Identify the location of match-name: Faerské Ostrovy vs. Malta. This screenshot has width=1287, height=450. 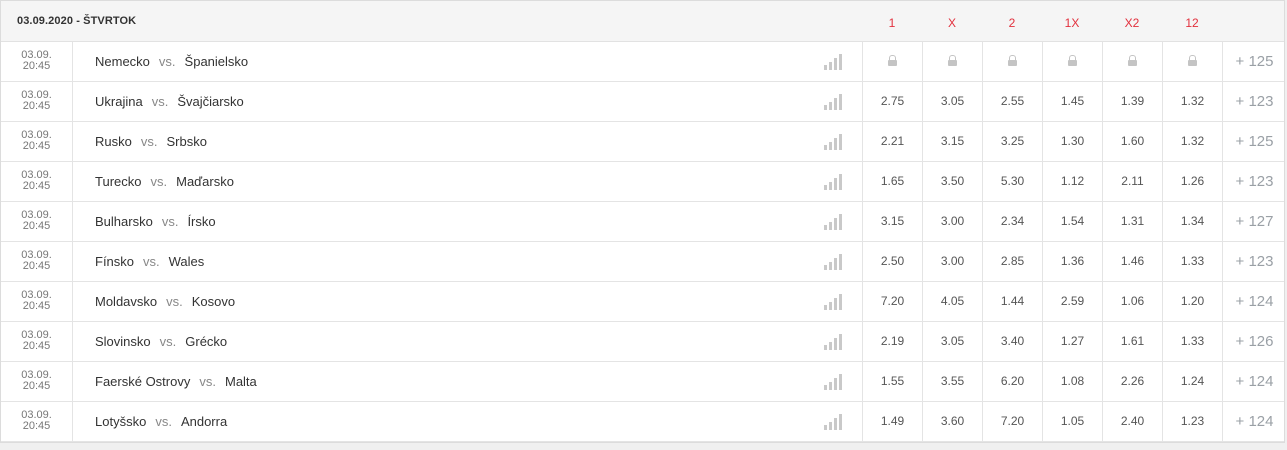
(176, 381).